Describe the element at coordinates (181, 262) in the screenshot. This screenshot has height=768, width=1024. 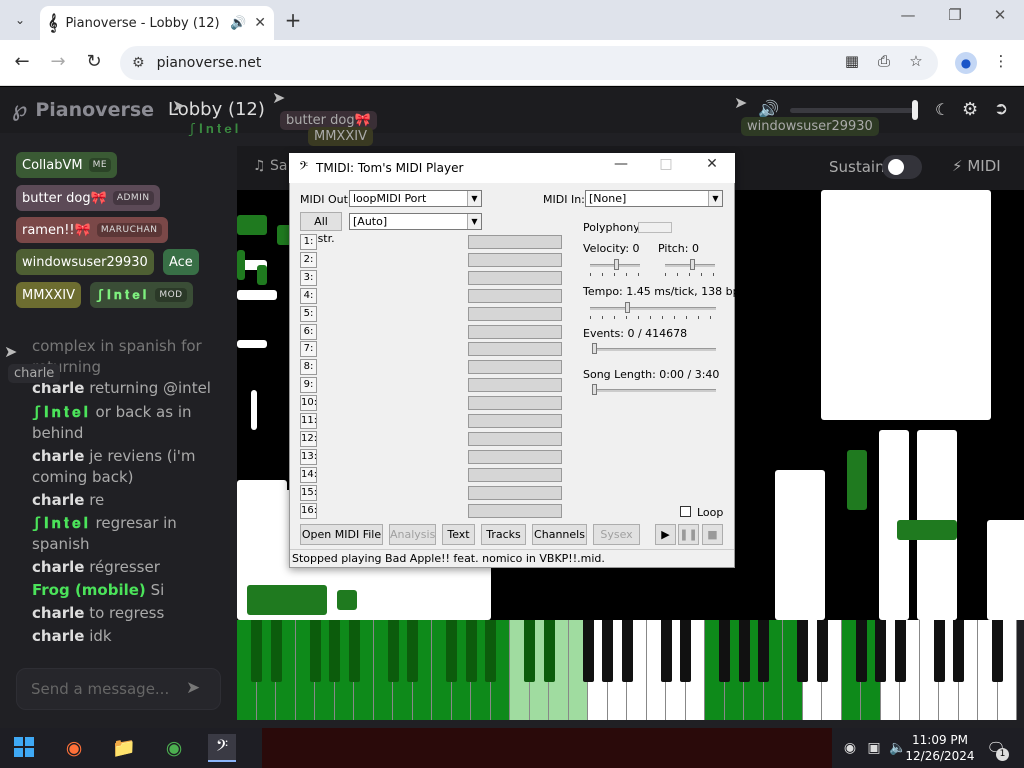
I see `user-badge: Ace` at that location.